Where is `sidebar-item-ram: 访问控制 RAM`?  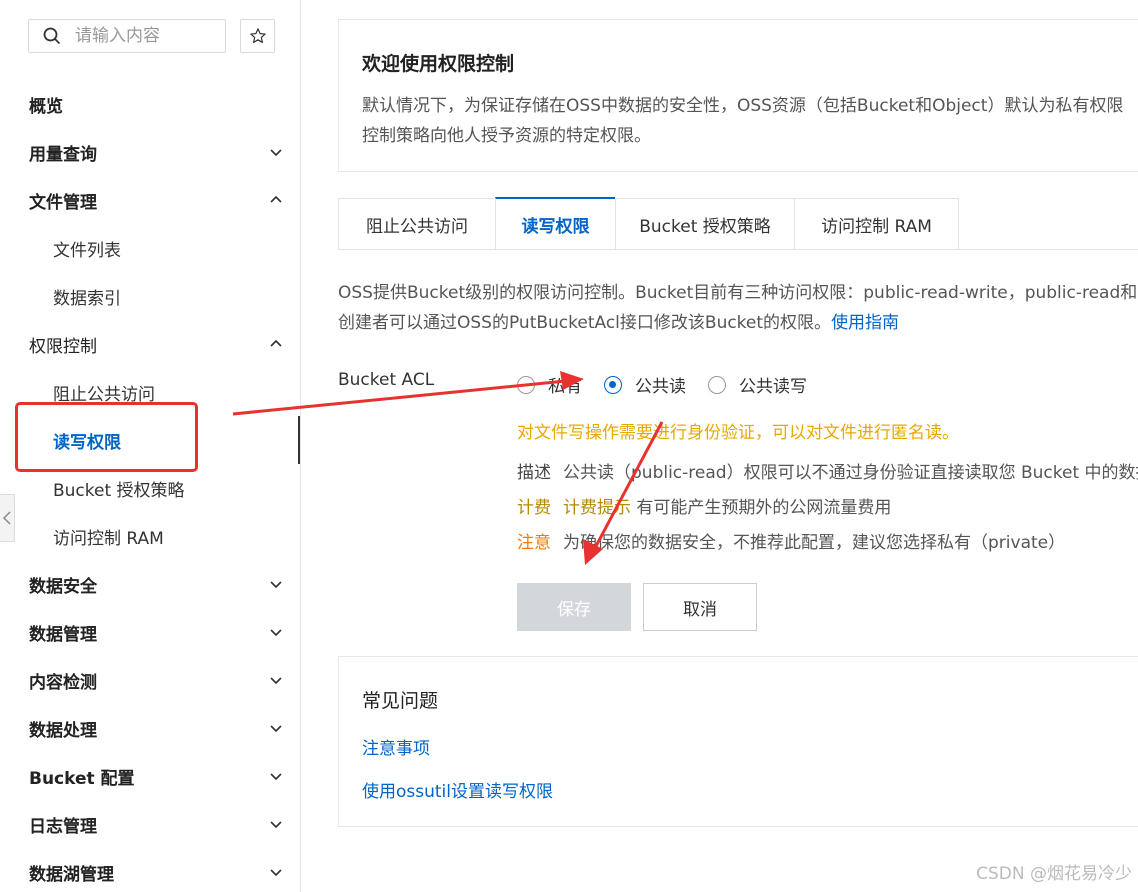
sidebar-item-ram: 访问控制 RAM is located at coordinates (150, 536).